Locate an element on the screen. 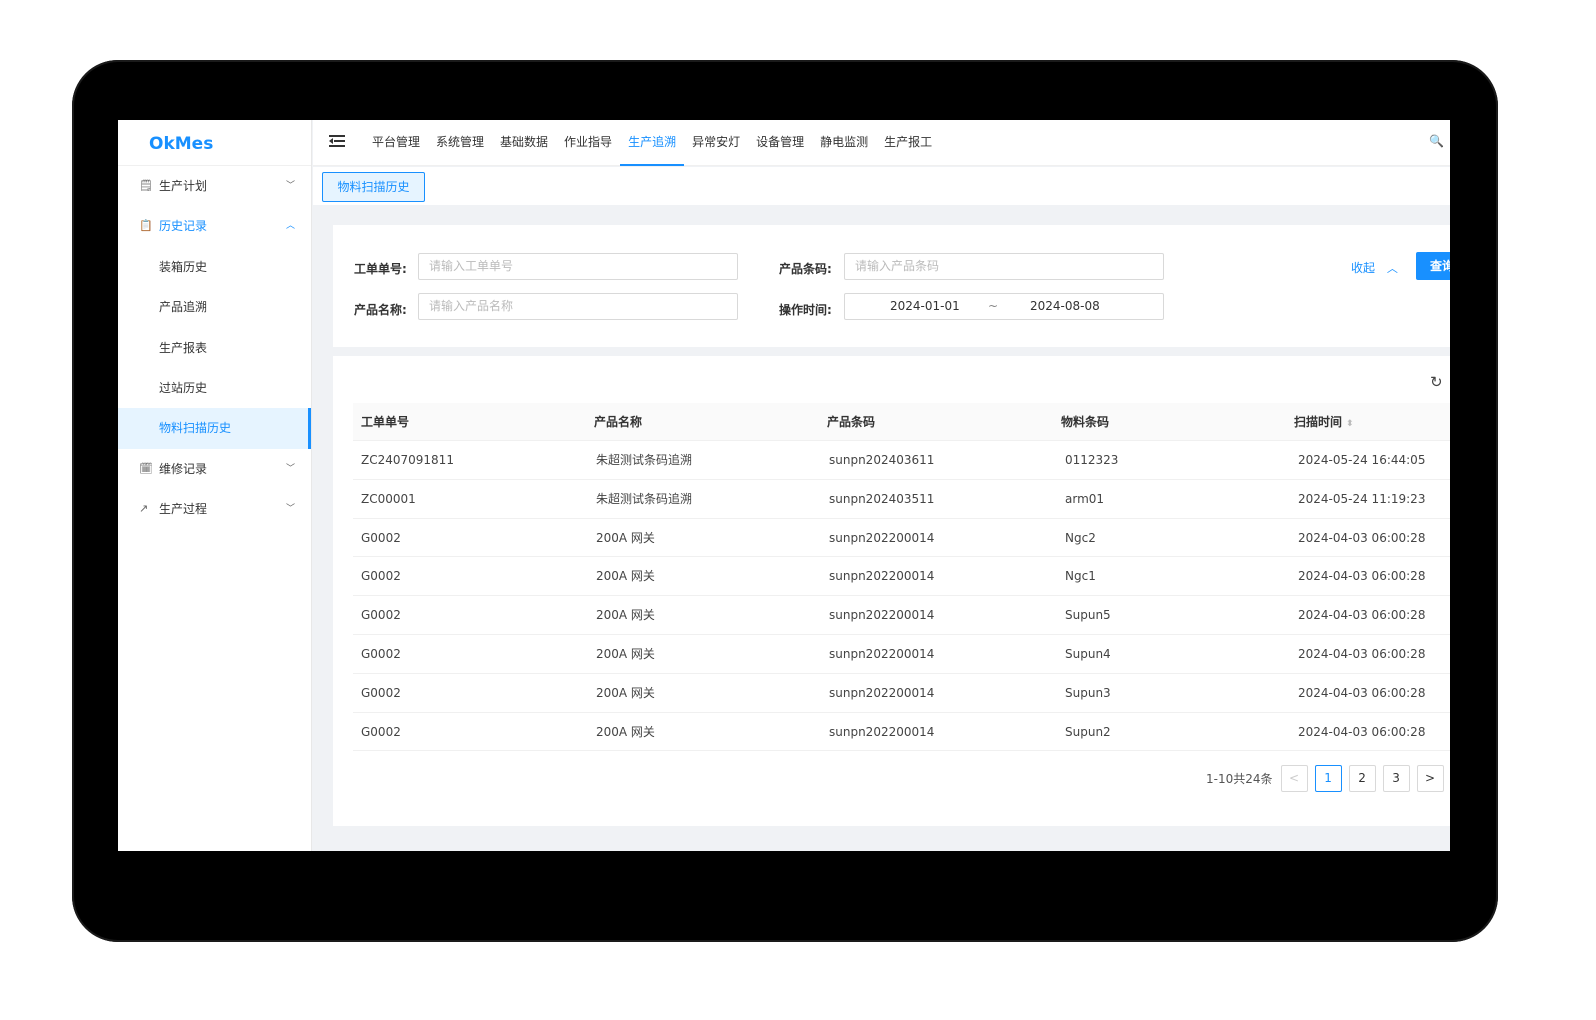 Image resolution: width=1596 pixels, height=1020 pixels. tag-current-page: 物料扫描历史 is located at coordinates (373, 187).